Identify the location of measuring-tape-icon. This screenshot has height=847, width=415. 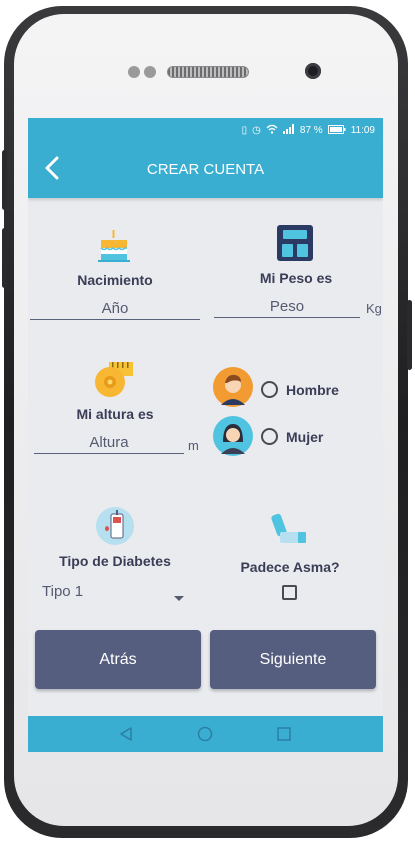
(114, 379).